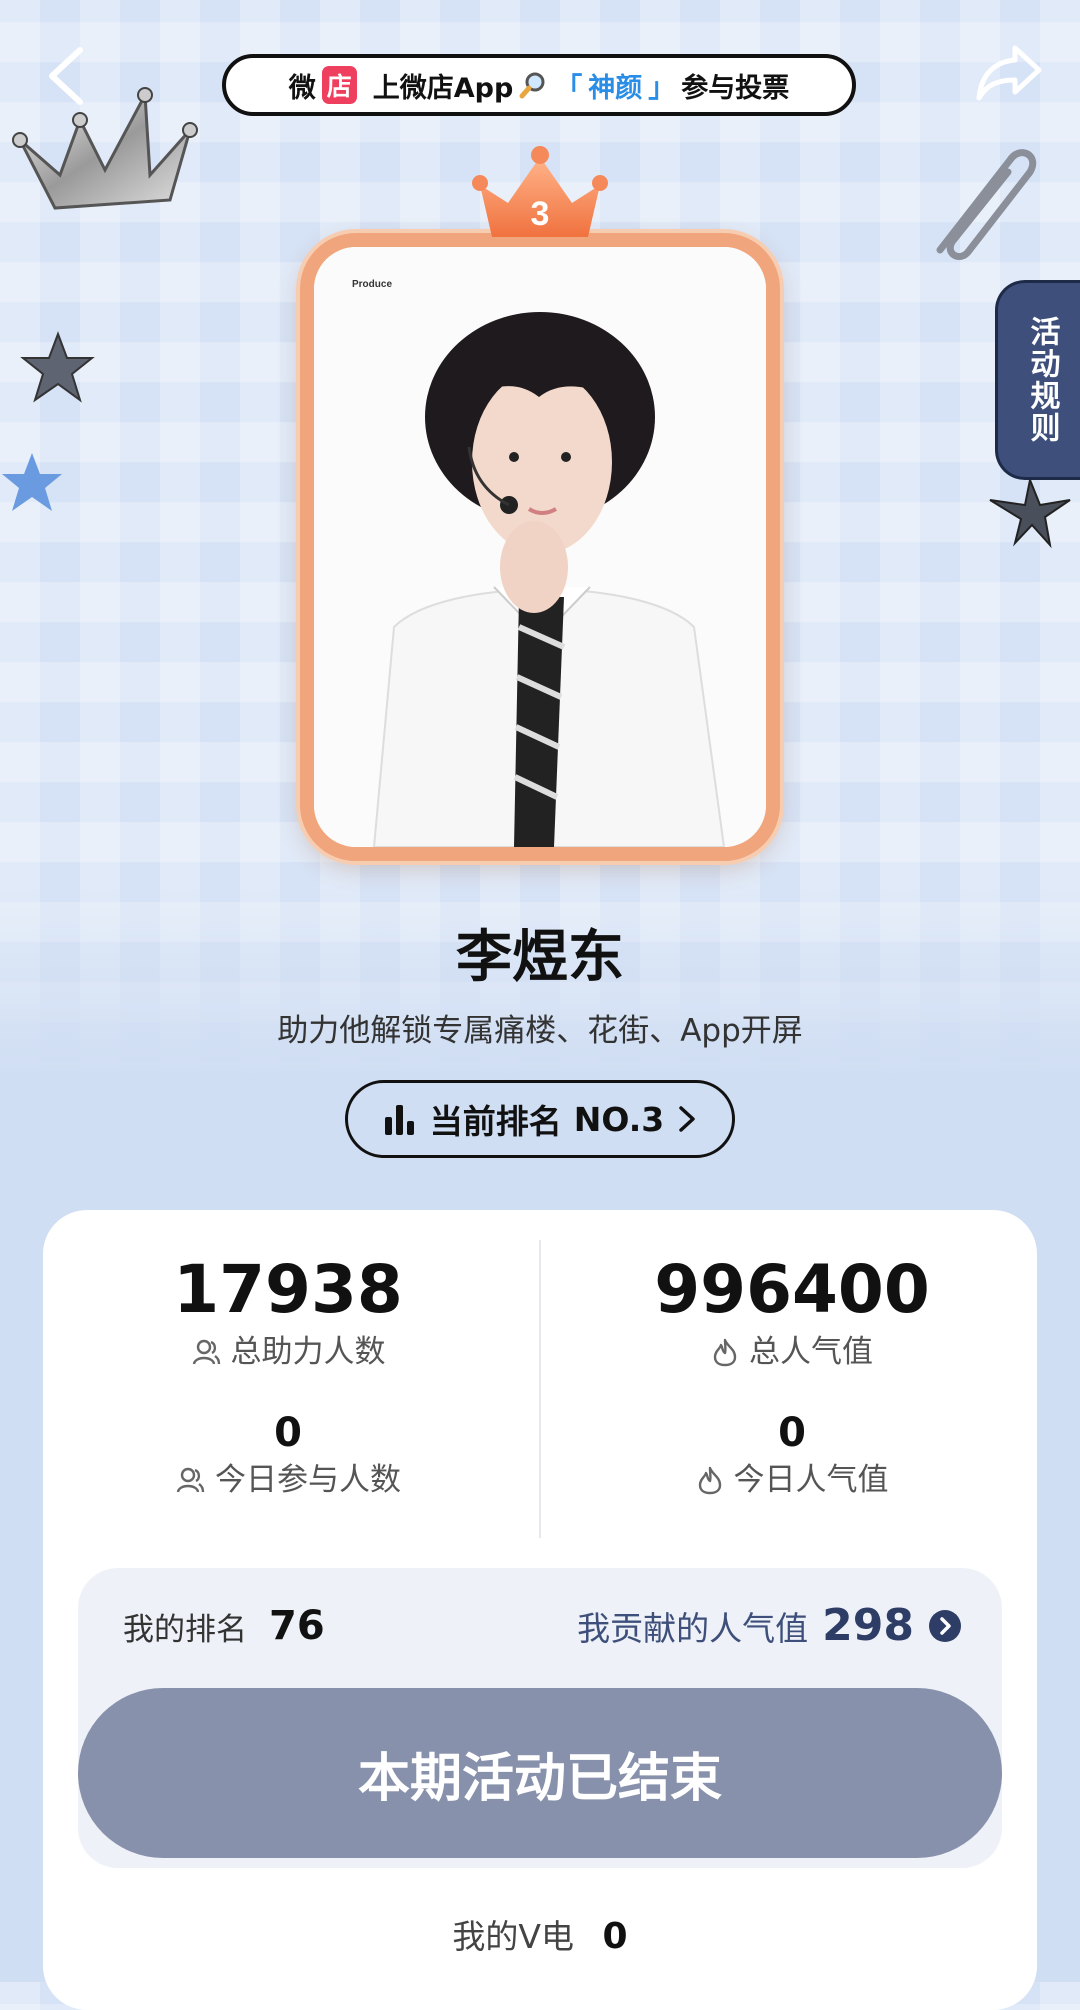 This screenshot has height=2010, width=1080. Describe the element at coordinates (339, 85) in the screenshot. I see `banner-store-badge: 店` at that location.